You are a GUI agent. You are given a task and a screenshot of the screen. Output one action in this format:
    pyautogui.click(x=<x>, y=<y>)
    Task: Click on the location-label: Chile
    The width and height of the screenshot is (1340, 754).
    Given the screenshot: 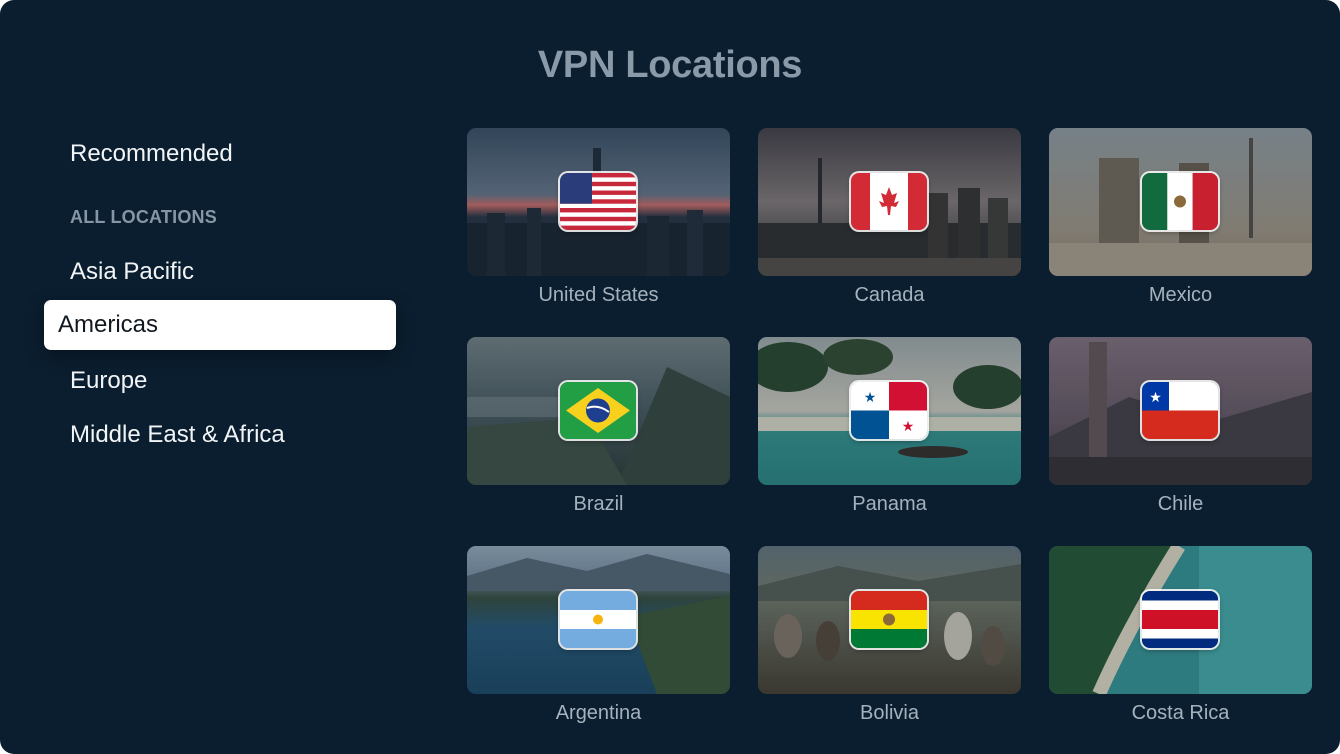 What is the action you would take?
    pyautogui.click(x=1180, y=504)
    